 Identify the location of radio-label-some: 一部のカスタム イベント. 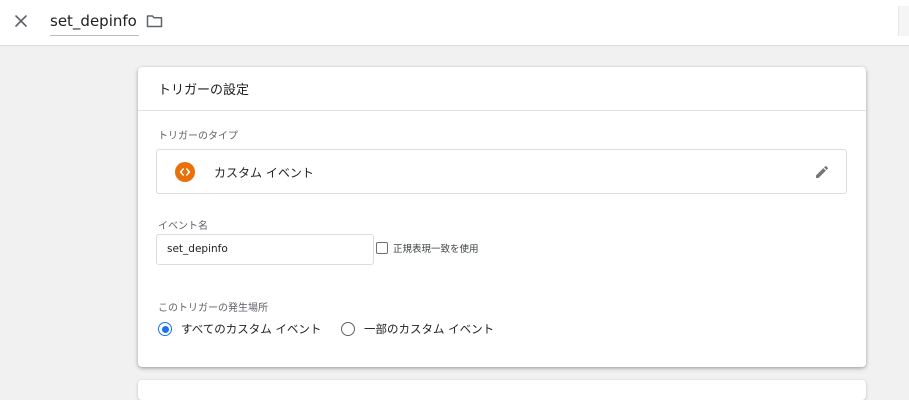
(429, 329).